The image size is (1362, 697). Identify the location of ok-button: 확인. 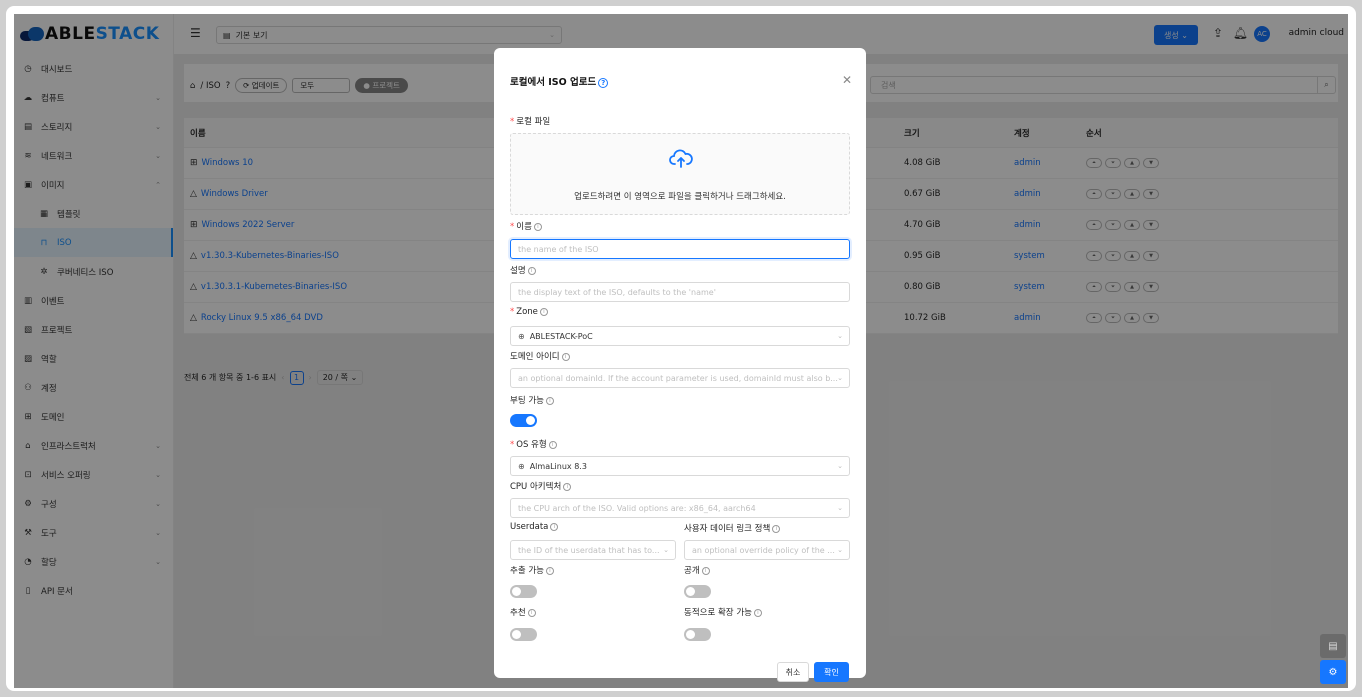
(831, 672).